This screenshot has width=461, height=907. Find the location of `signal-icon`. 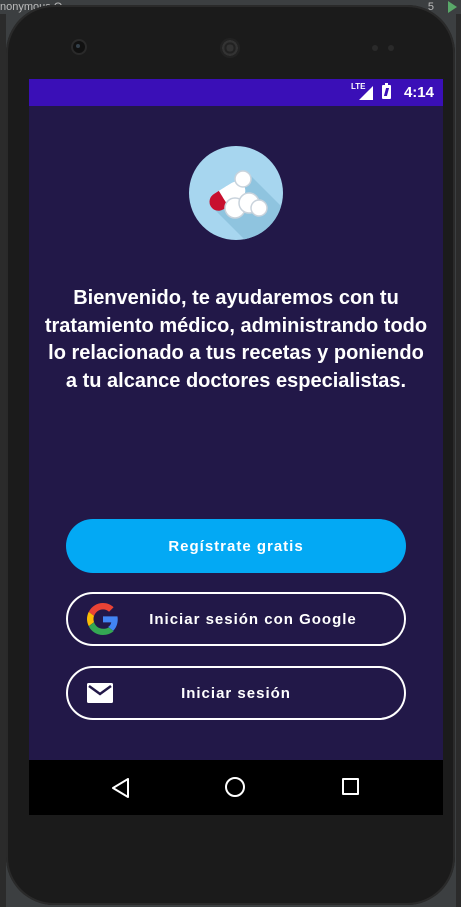

signal-icon is located at coordinates (366, 93).